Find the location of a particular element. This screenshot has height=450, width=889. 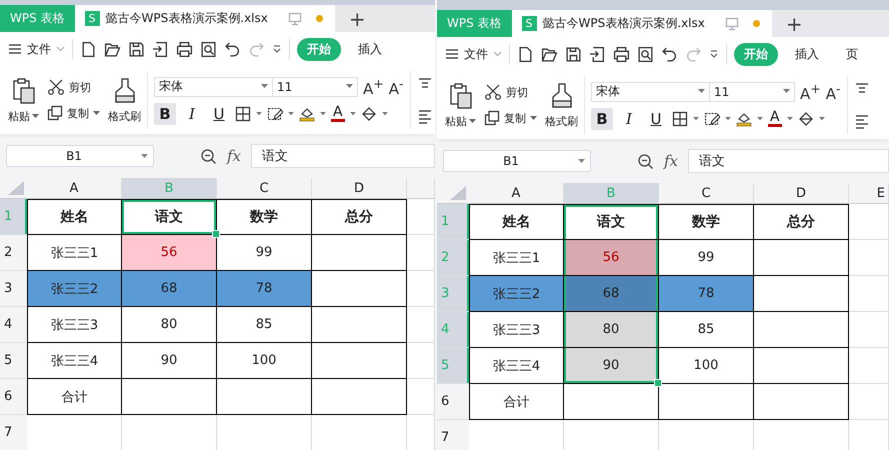

table-cell: 总分 is located at coordinates (359, 217).